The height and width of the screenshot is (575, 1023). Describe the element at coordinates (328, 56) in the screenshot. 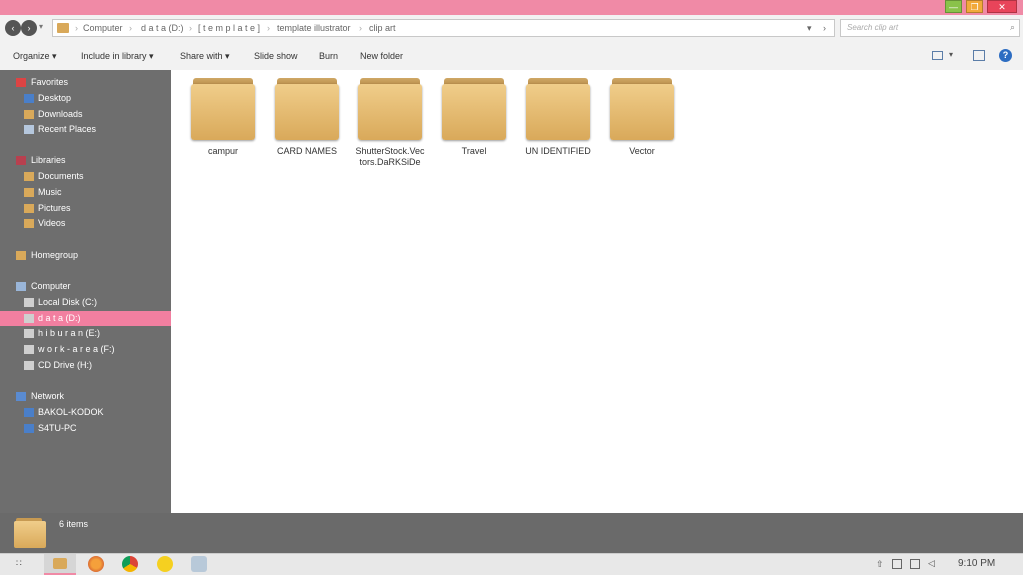

I see `burn-button: Burn` at that location.